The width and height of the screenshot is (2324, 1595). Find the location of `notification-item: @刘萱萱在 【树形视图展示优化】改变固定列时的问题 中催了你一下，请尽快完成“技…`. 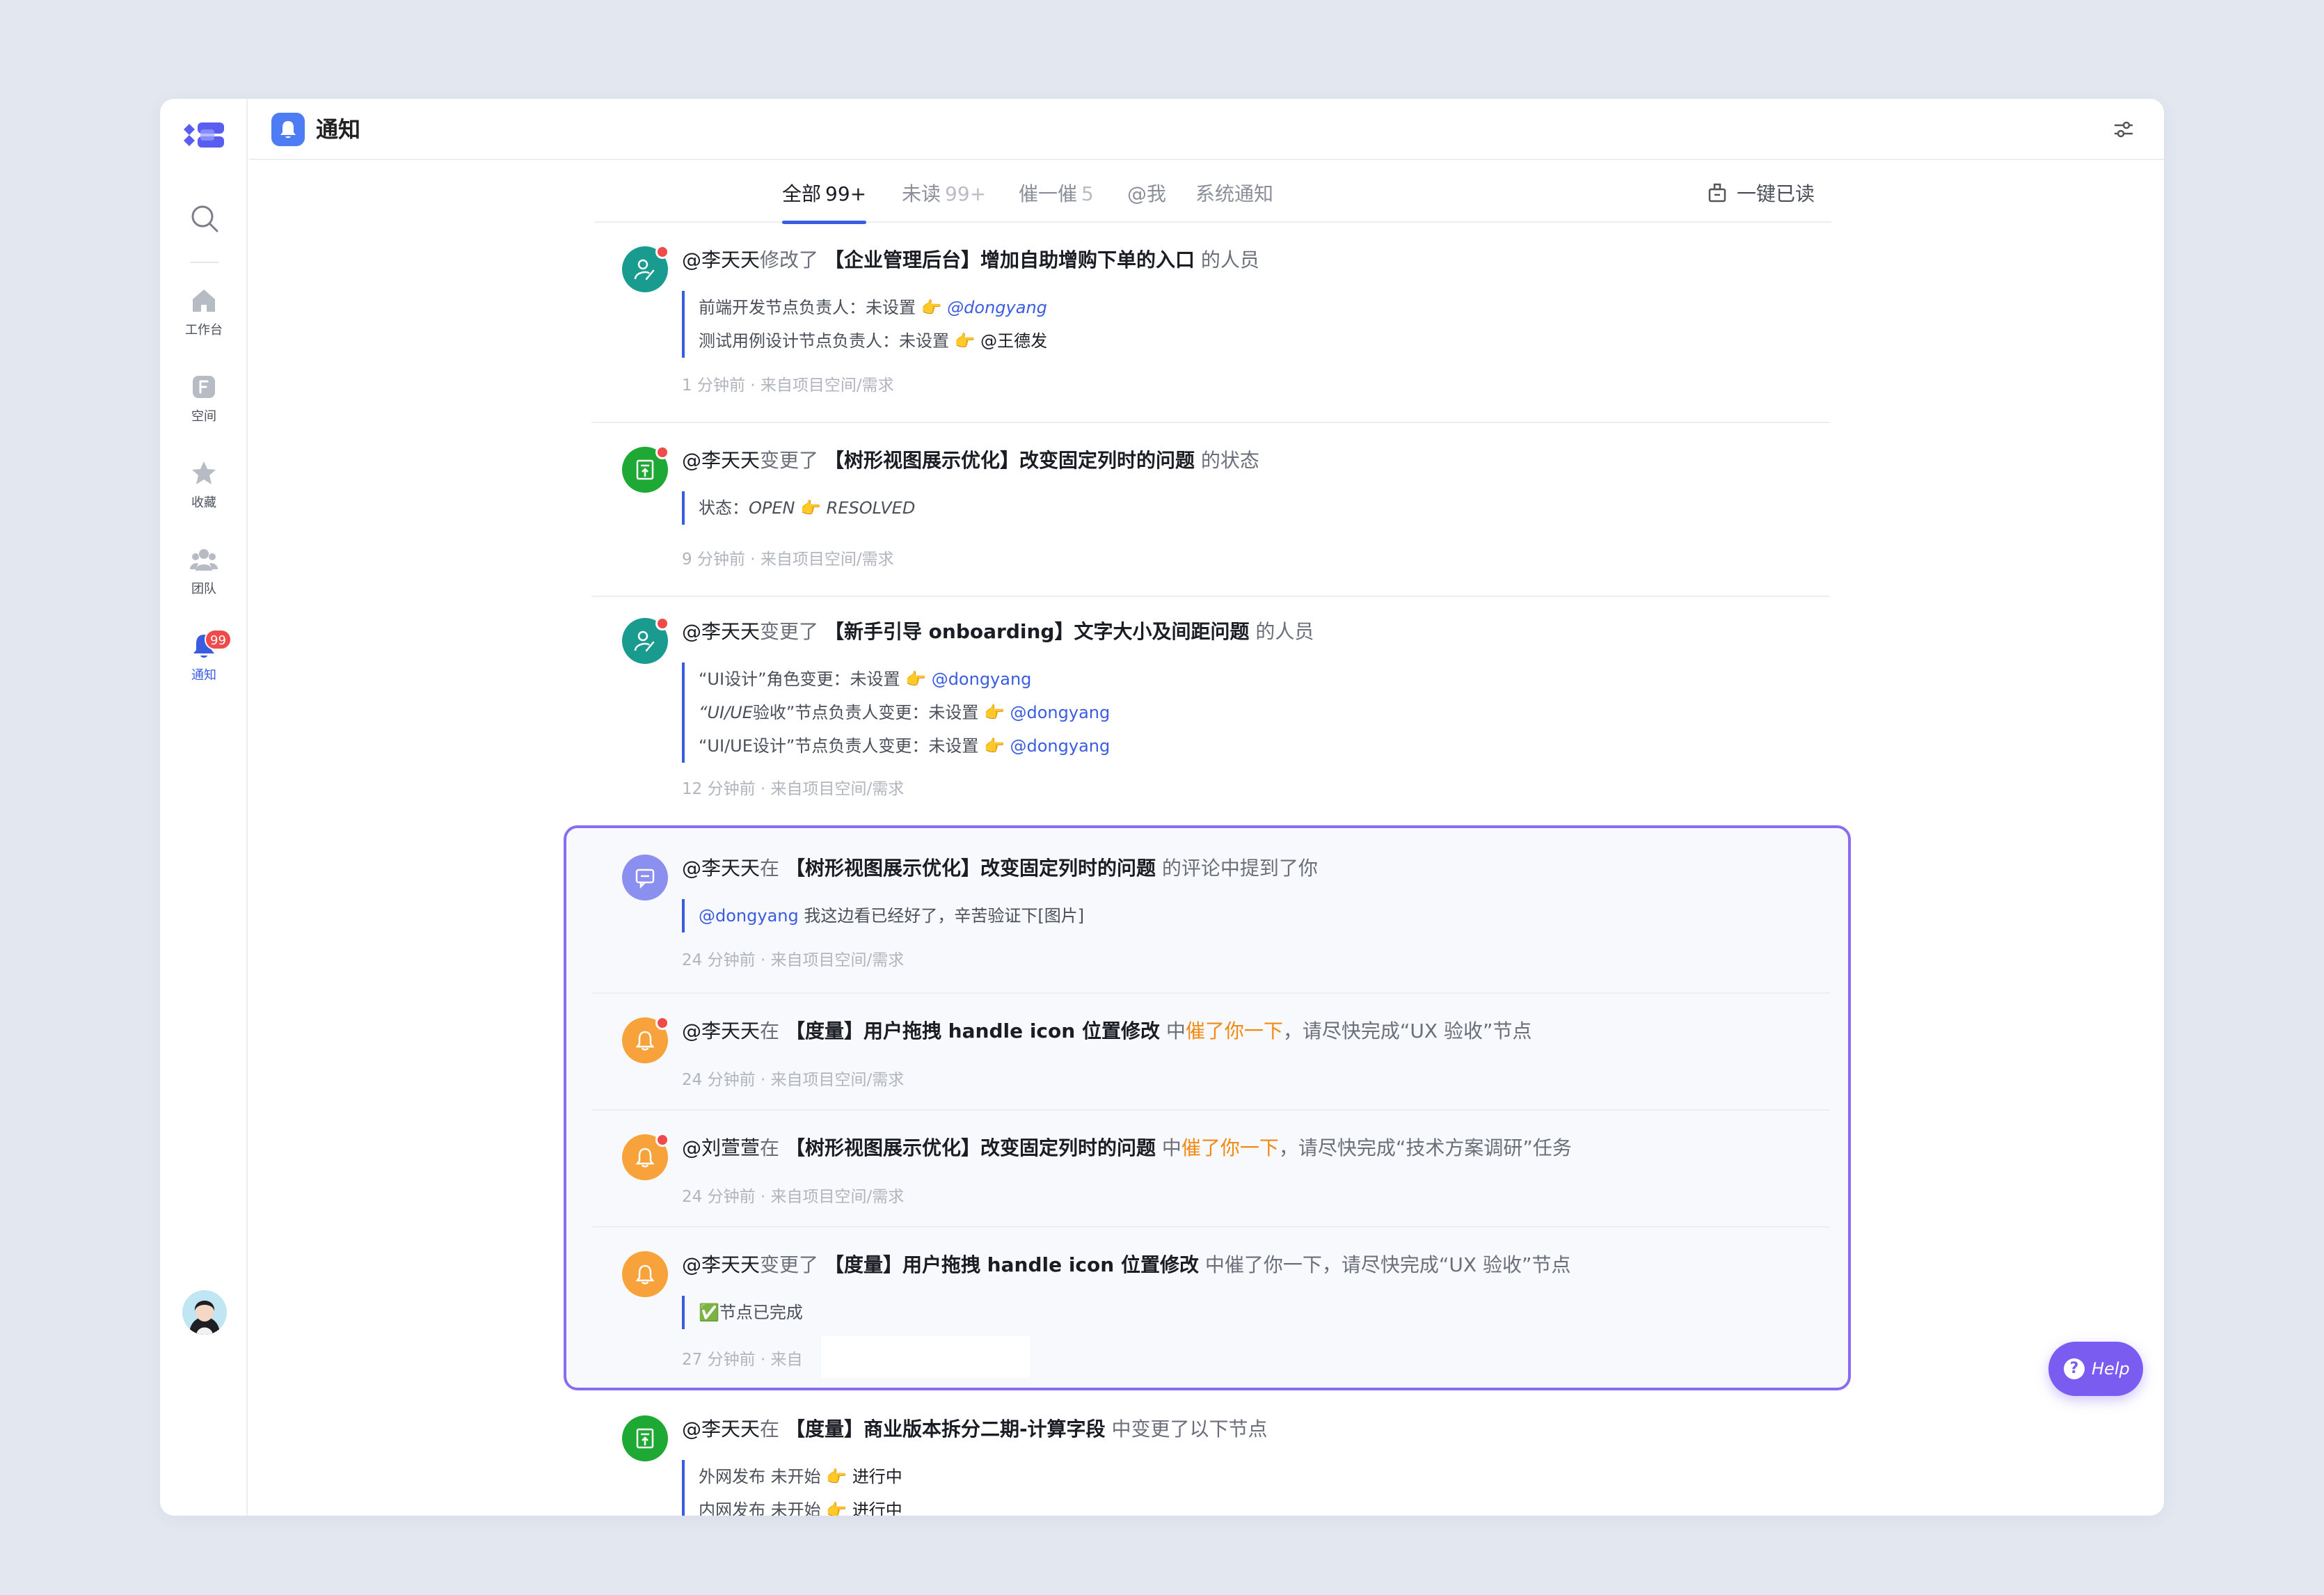

notification-item: @刘萱萱在 【树形视图展示优化】改变固定列时的问题 中催了你一下，请尽快完成“技… is located at coordinates (1210, 1169).